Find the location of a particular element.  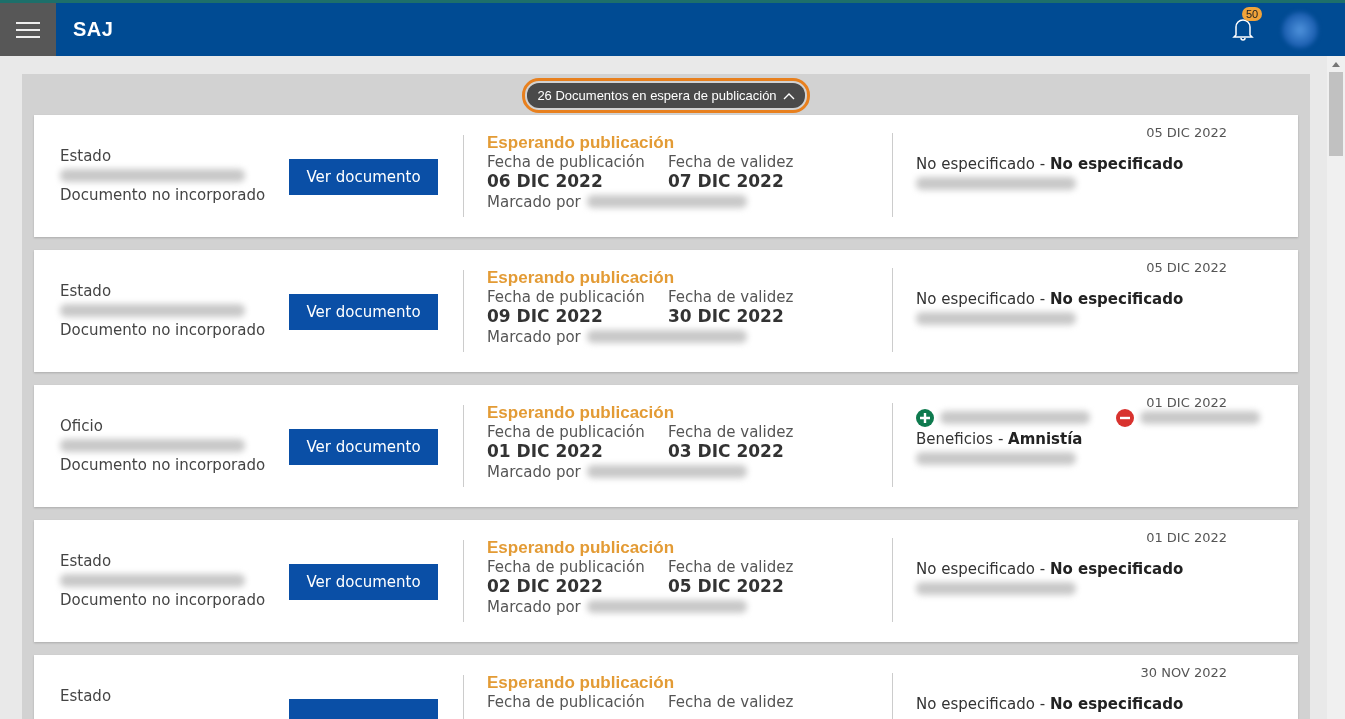

publication-date: 02 DIC 2022 is located at coordinates (545, 586).